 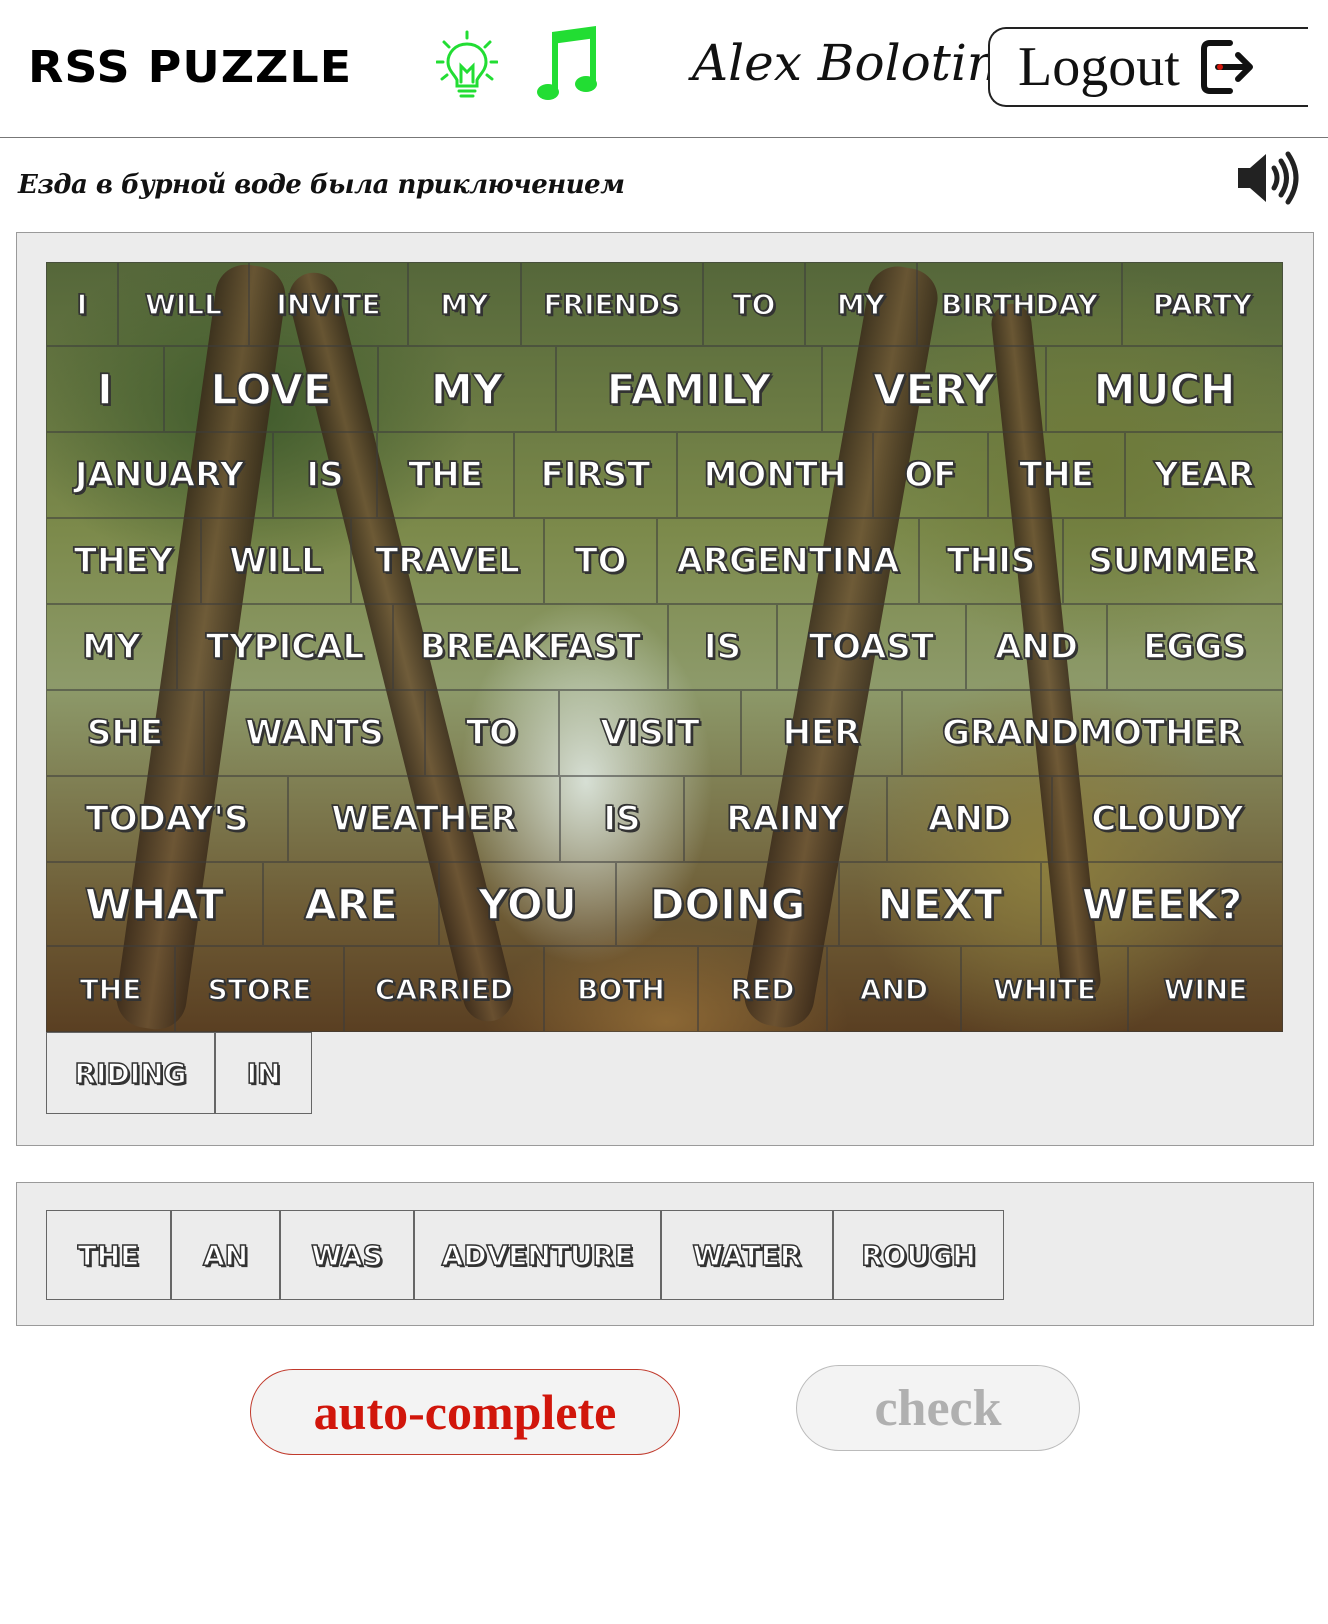 What do you see at coordinates (259, 989) in the screenshot?
I see `word-piece: store` at bounding box center [259, 989].